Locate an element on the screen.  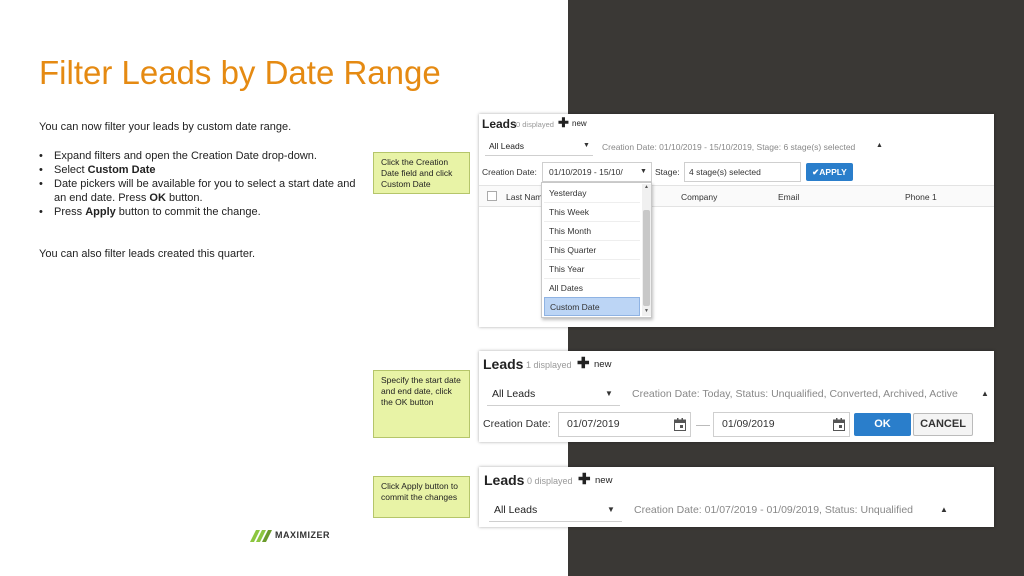
dropdown-item-this-quarter: This Quarter is located at coordinates (592, 250).